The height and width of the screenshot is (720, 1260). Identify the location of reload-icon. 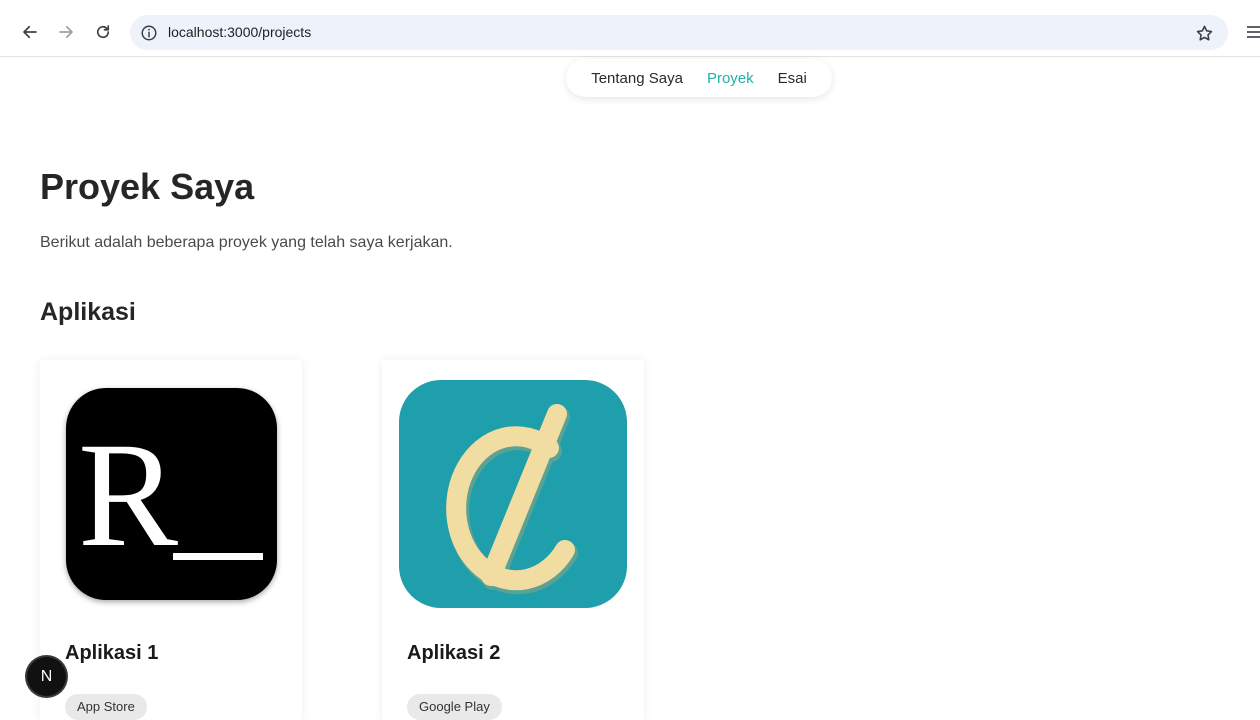
(103, 32).